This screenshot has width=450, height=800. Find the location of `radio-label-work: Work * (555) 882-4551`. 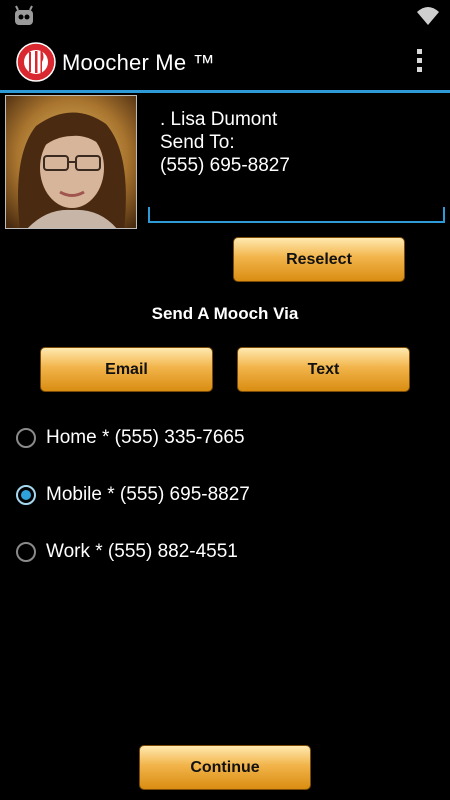

radio-label-work: Work * (555) 882-4551 is located at coordinates (142, 551).